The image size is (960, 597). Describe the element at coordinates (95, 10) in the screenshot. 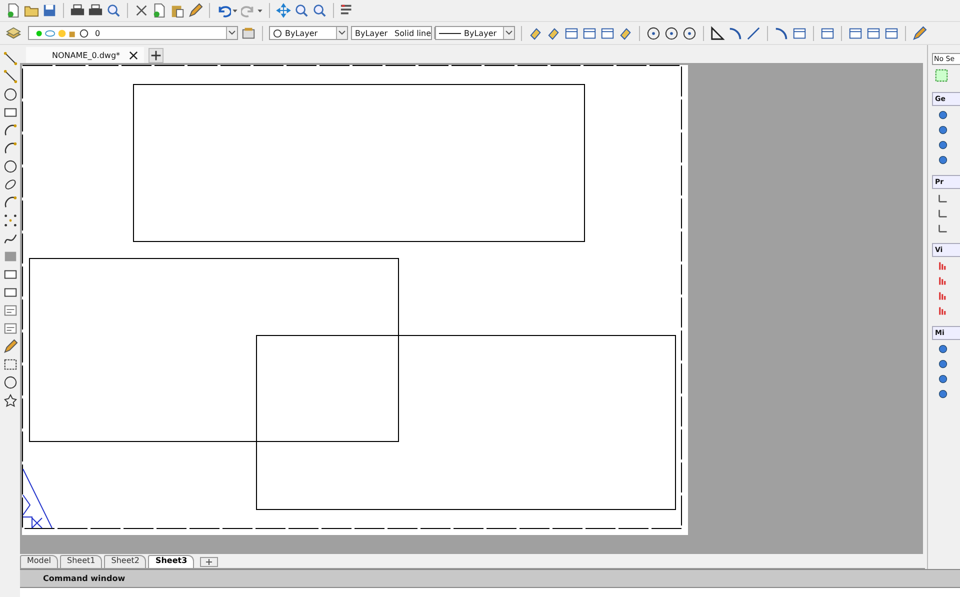

I see `print-preview-icon` at that location.